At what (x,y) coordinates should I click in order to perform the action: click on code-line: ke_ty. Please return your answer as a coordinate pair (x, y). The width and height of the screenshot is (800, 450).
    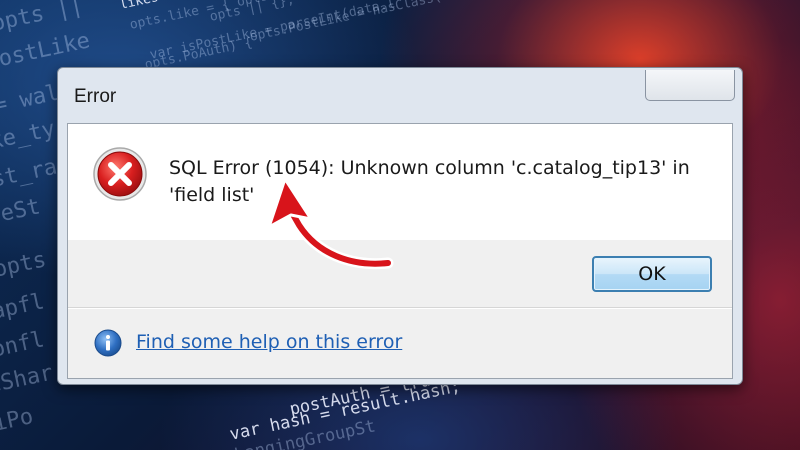
    Looking at the image, I should click on (29, 135).